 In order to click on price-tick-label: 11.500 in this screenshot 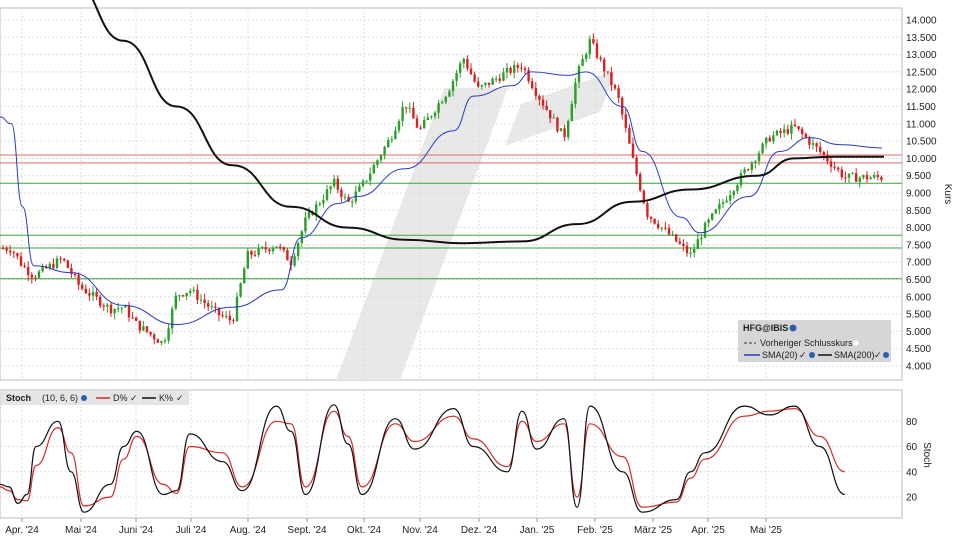, I will do `click(921, 107)`.